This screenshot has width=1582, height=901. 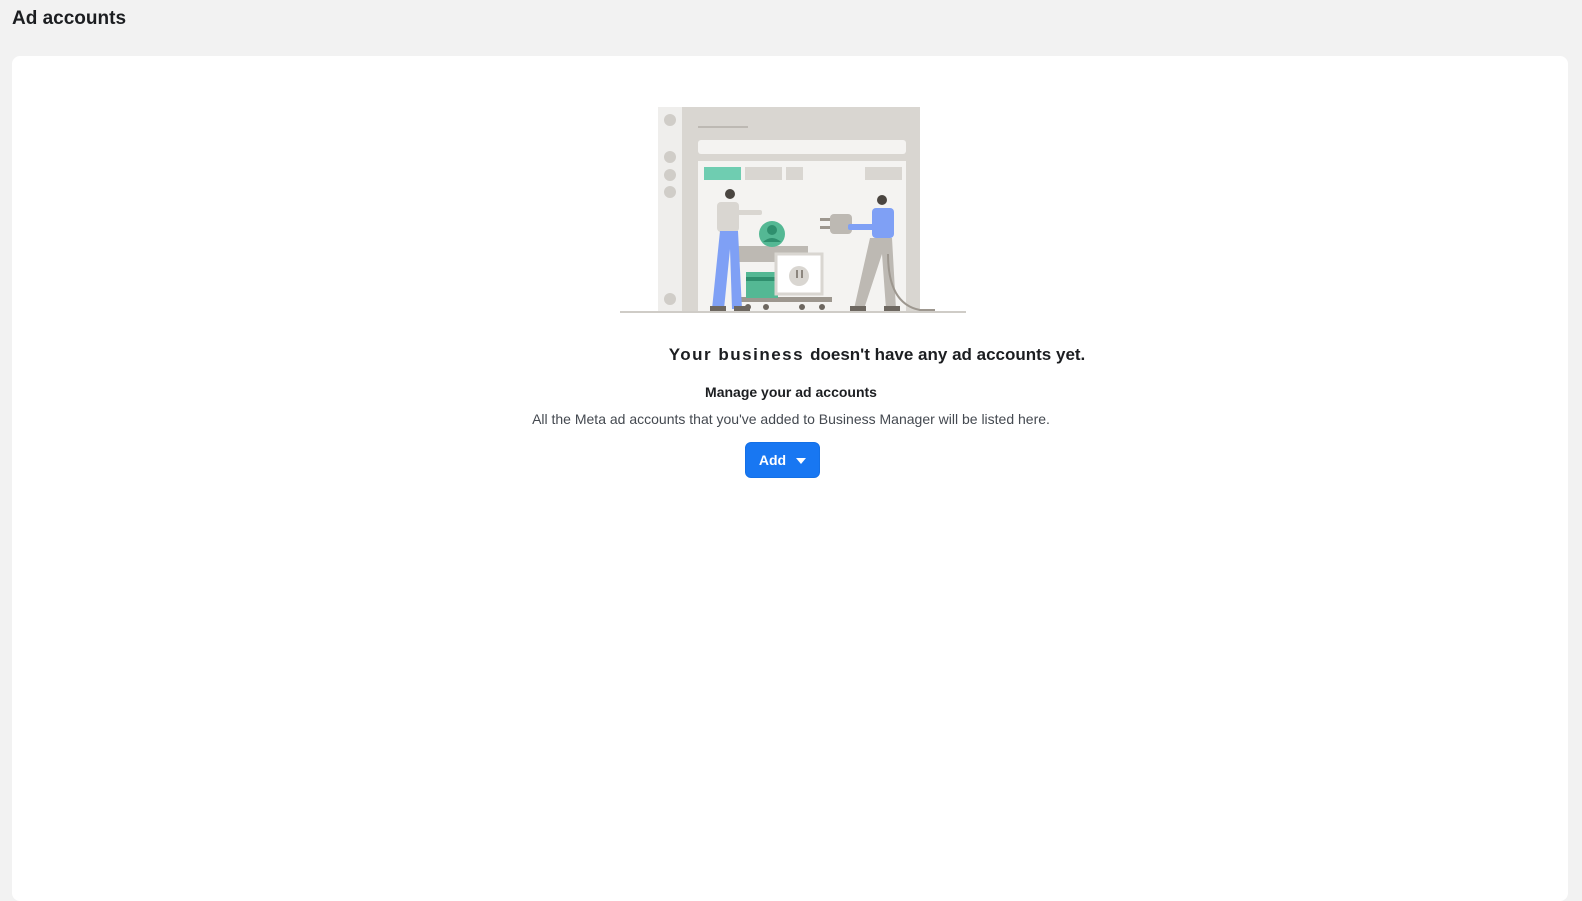 I want to click on empty-state-illustration, so click(x=793, y=210).